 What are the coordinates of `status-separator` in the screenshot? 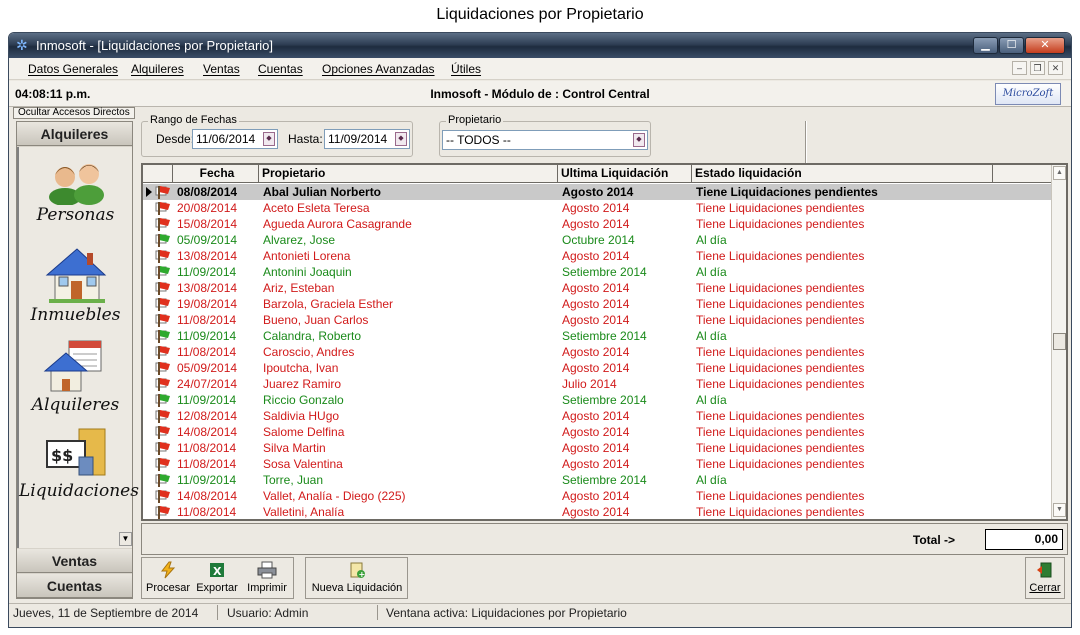 It's located at (217, 612).